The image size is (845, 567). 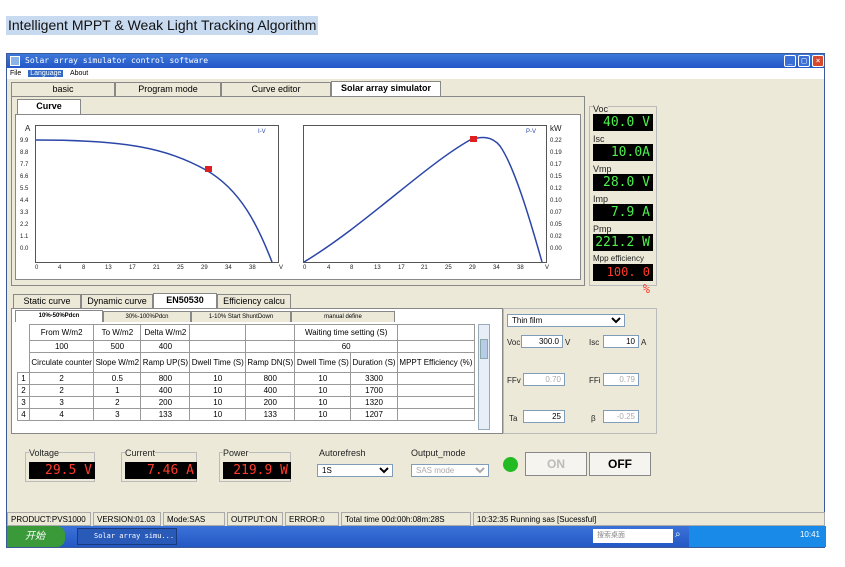 I want to click on table-cell: 1700, so click(x=374, y=390).